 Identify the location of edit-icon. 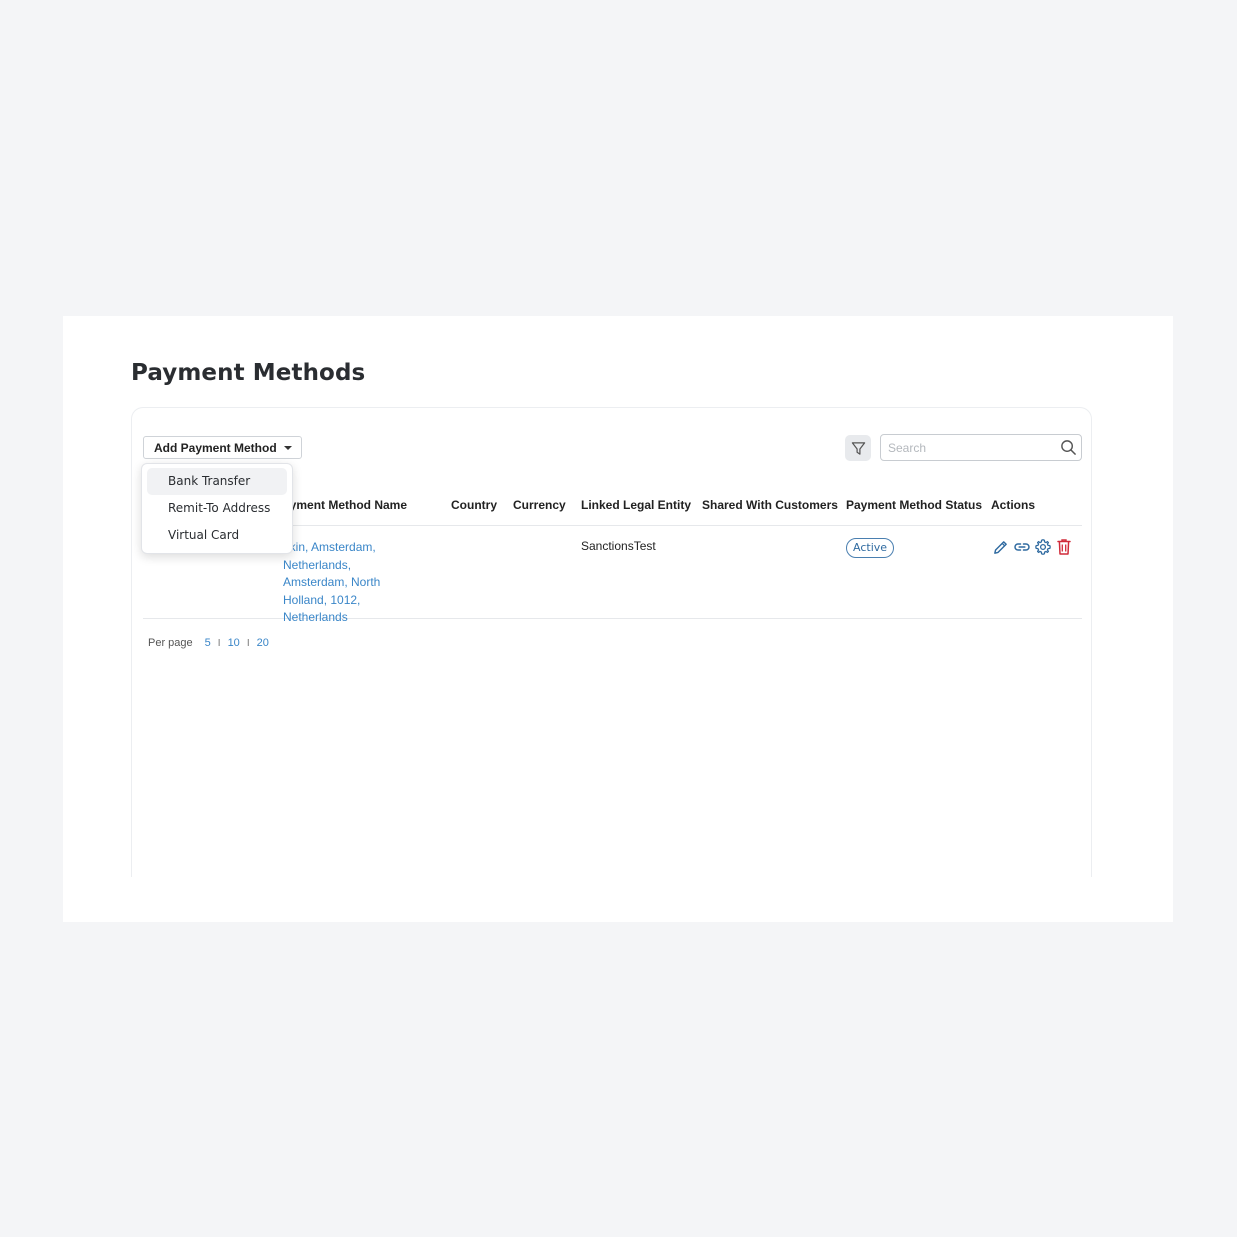
(1000, 547).